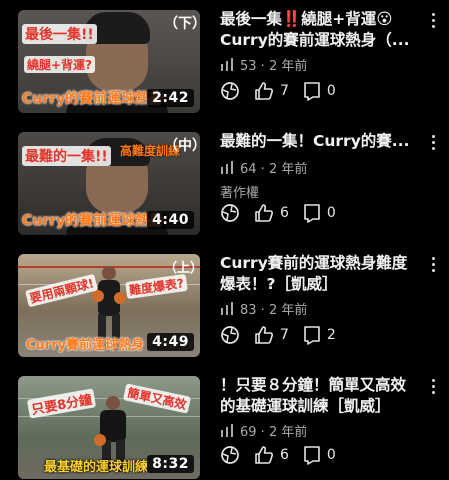 The image size is (449, 480). I want to click on video-meta: 53 · 2 年前, so click(263, 64).